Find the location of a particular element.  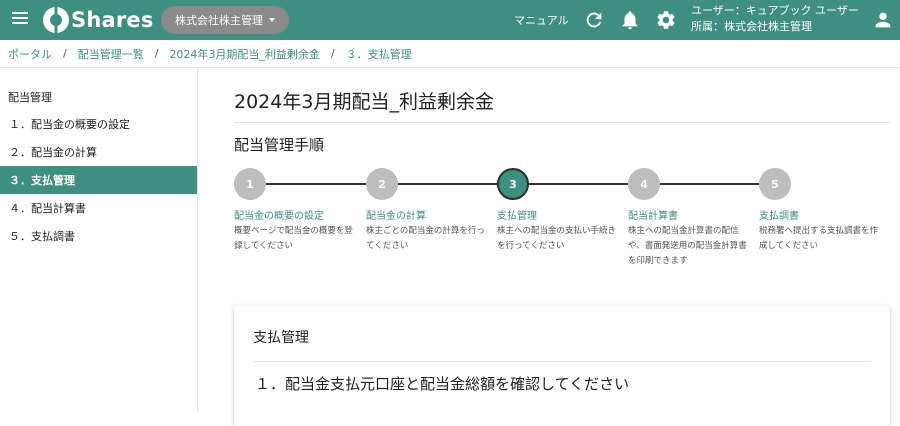

step-4-description: 株主への配当金計算書の配信や、書面発送用の配当金計算書を印刷できます is located at coordinates (687, 246).